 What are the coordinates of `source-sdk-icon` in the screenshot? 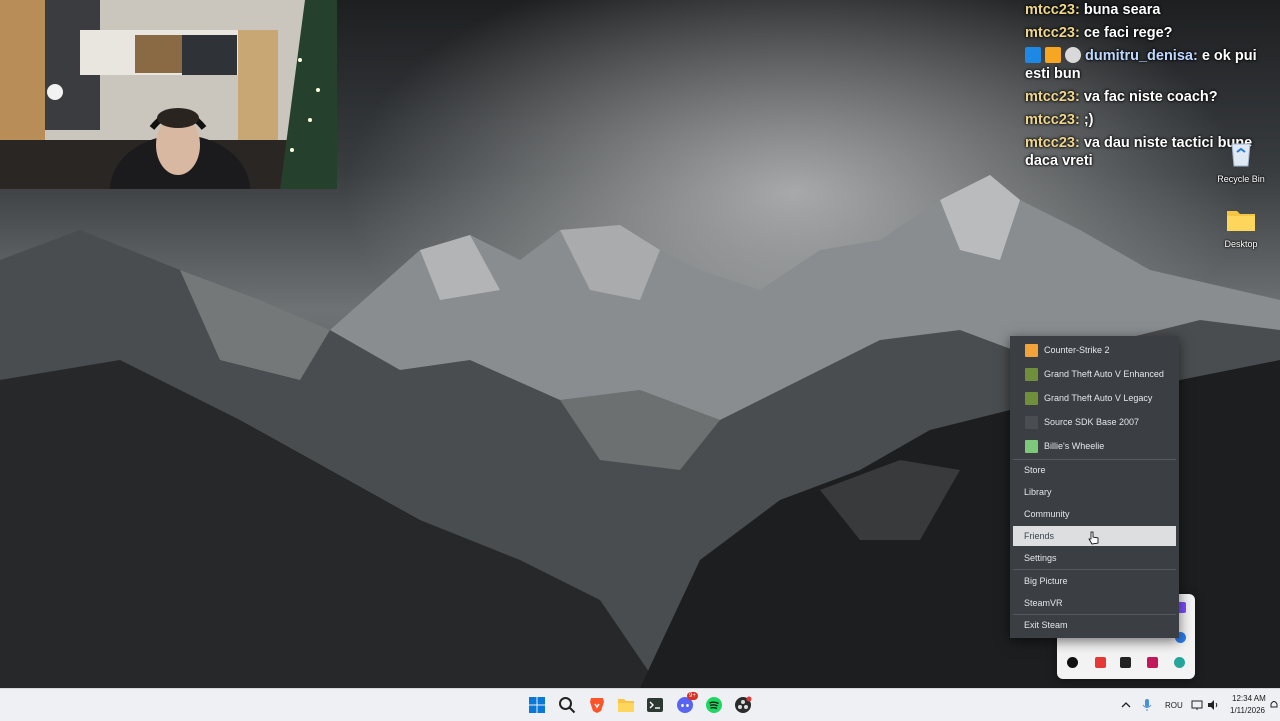 It's located at (1031, 422).